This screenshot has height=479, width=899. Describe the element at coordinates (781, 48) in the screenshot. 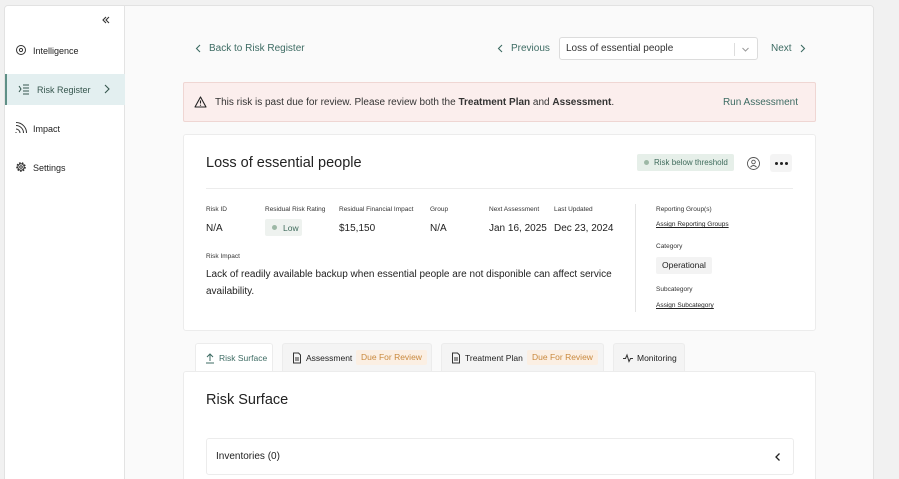

I see `next-label: Next` at that location.